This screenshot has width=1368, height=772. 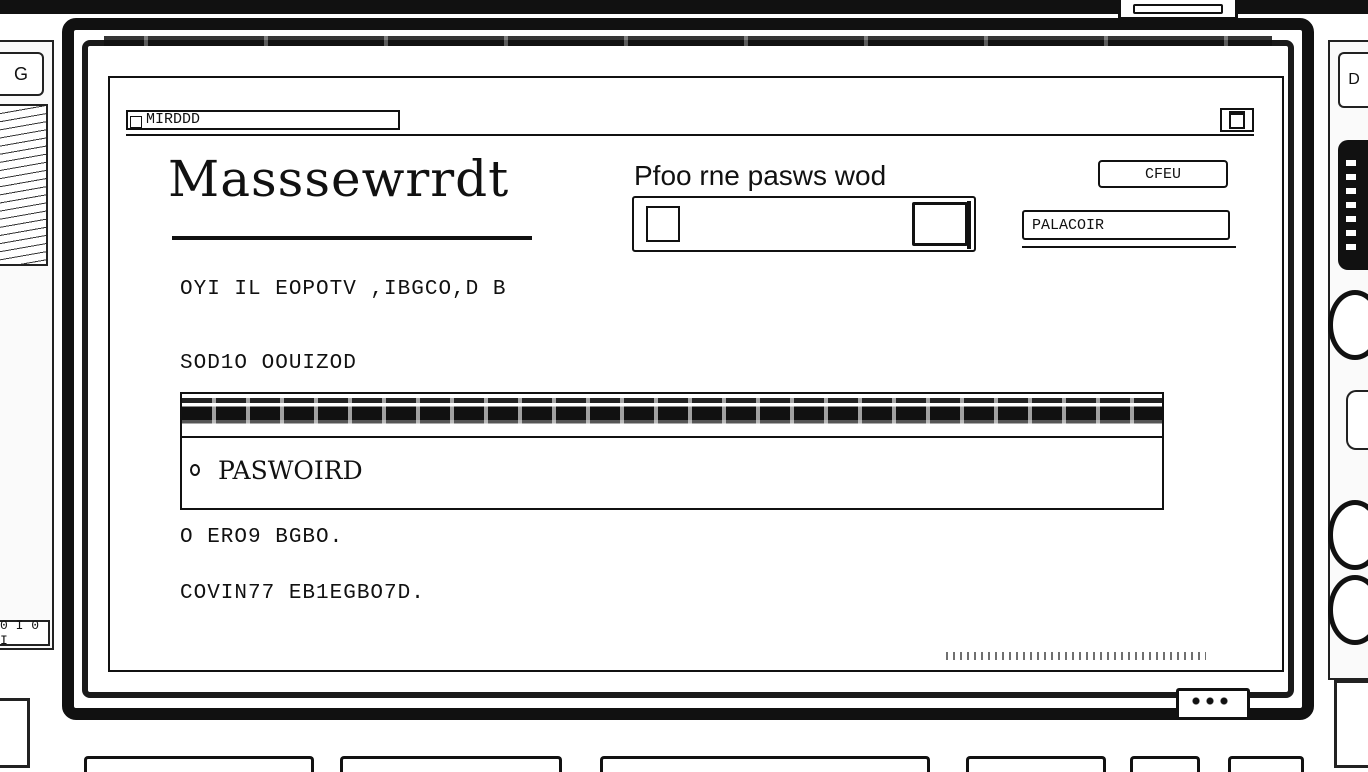 I want to click on bottom-key-row, so click(x=684, y=760).